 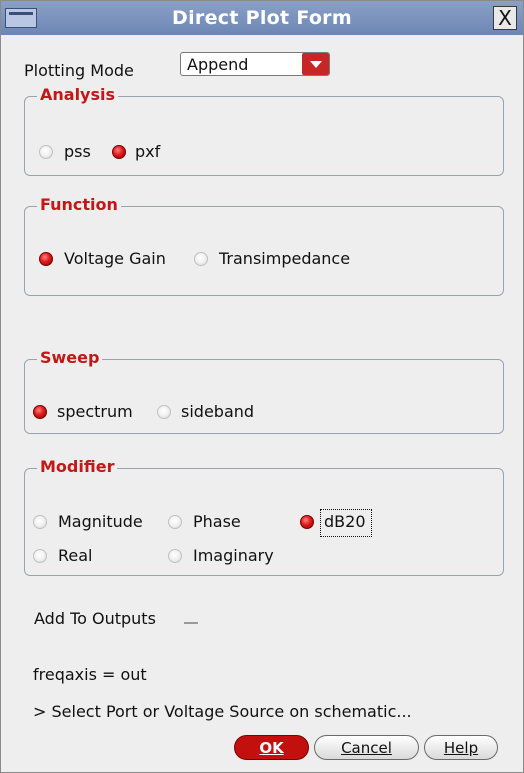 I want to click on modifier-group-title: Modifier, so click(x=77, y=466).